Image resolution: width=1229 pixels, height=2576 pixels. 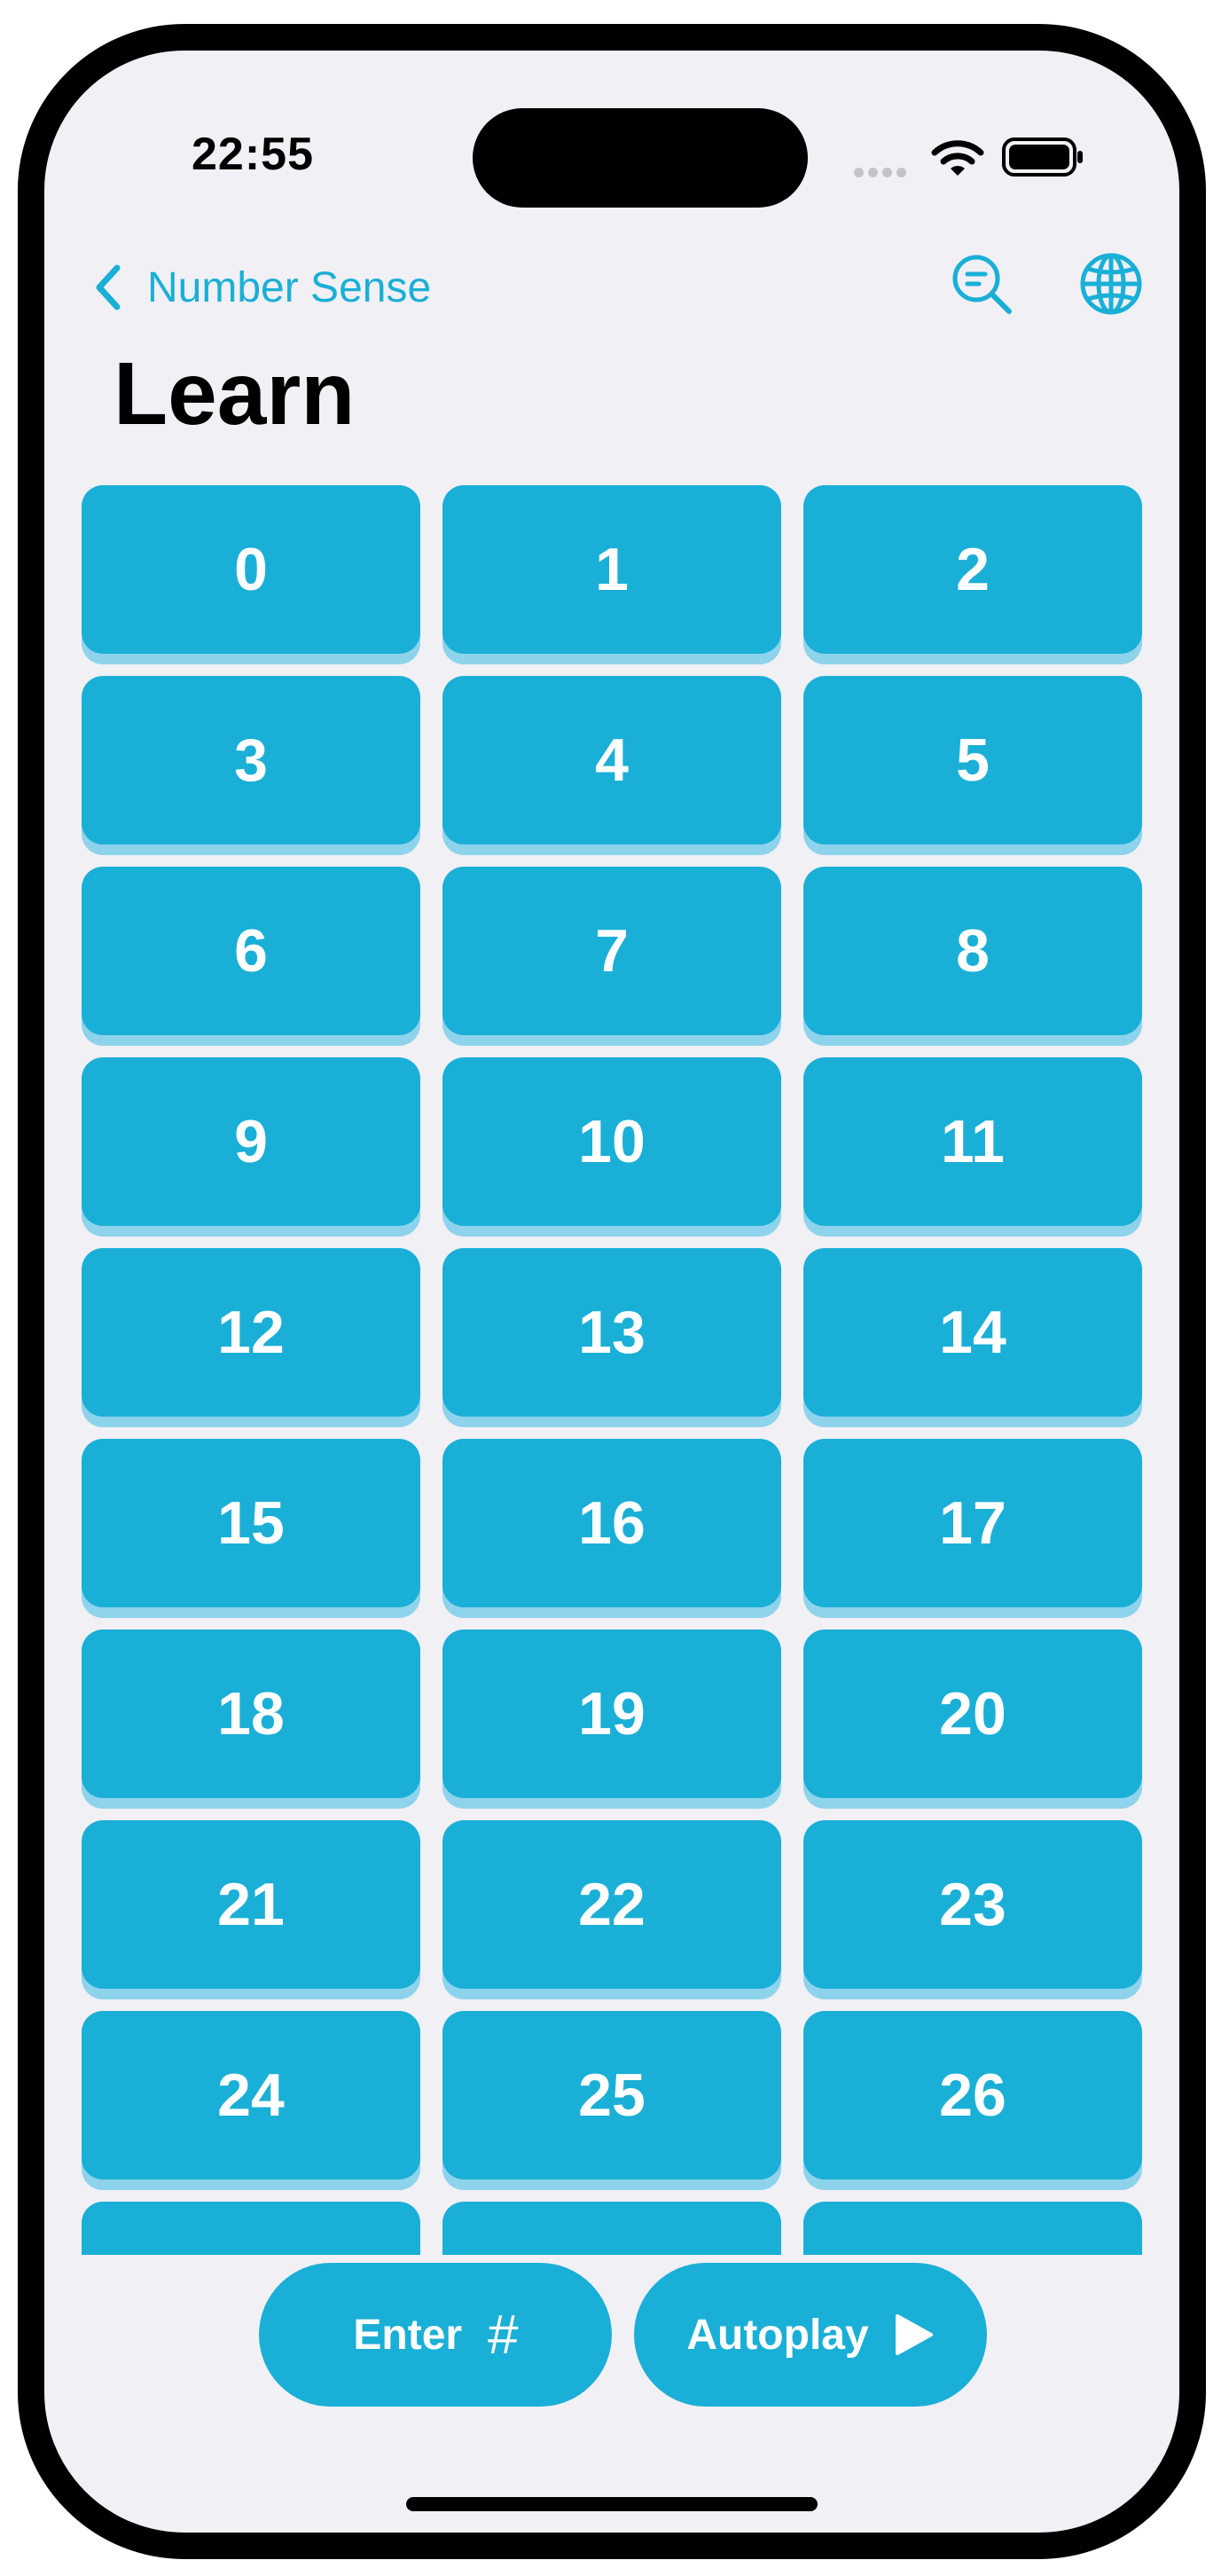 I want to click on number-tile: 25, so click(x=611, y=2095).